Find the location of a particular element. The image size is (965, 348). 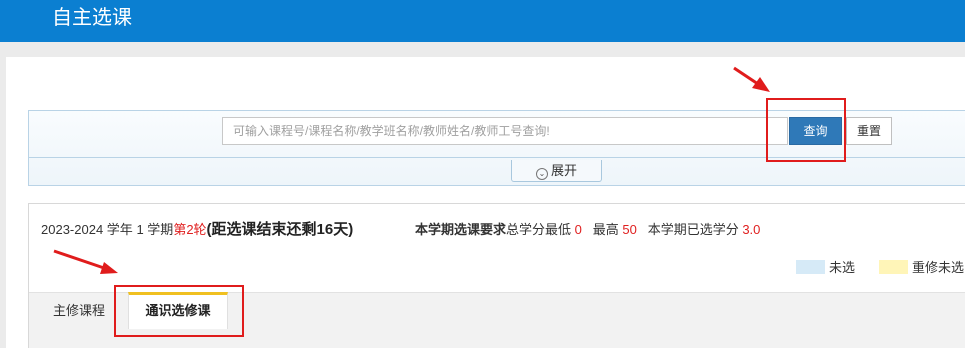

arrow-to-query is located at coordinates (751, 79).